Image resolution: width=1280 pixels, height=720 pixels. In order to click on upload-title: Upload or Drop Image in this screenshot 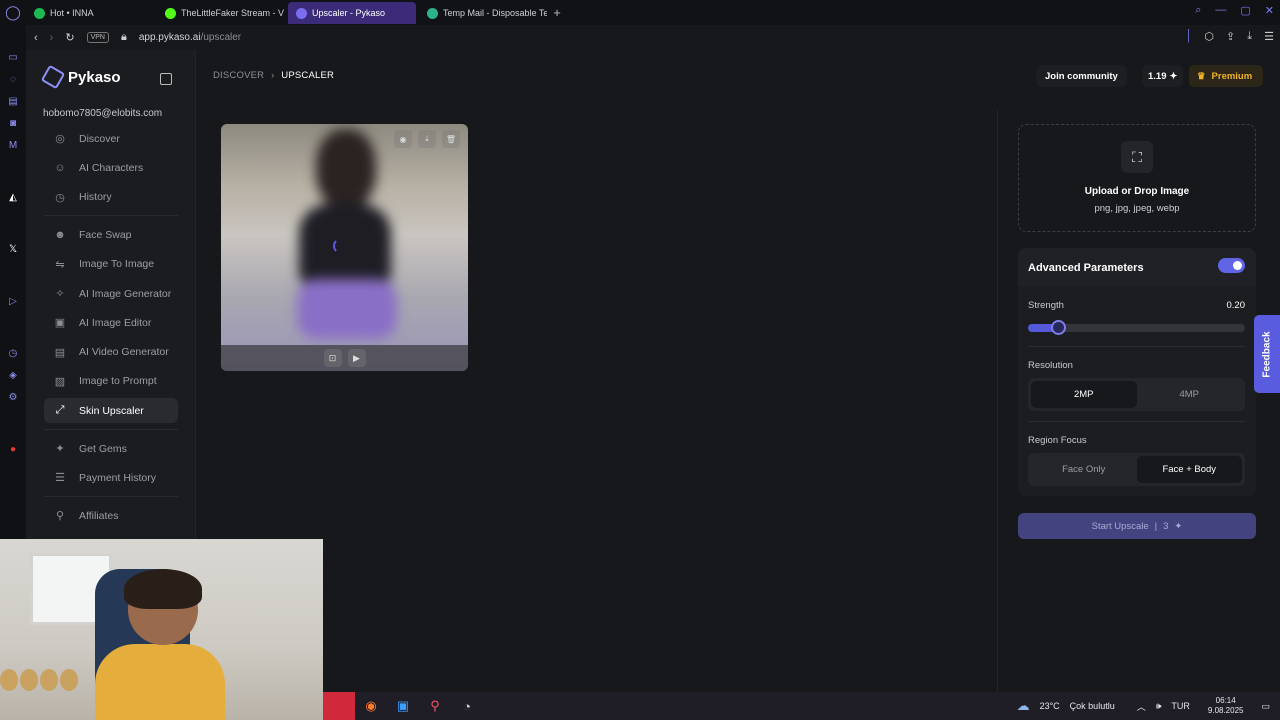, I will do `click(1137, 191)`.